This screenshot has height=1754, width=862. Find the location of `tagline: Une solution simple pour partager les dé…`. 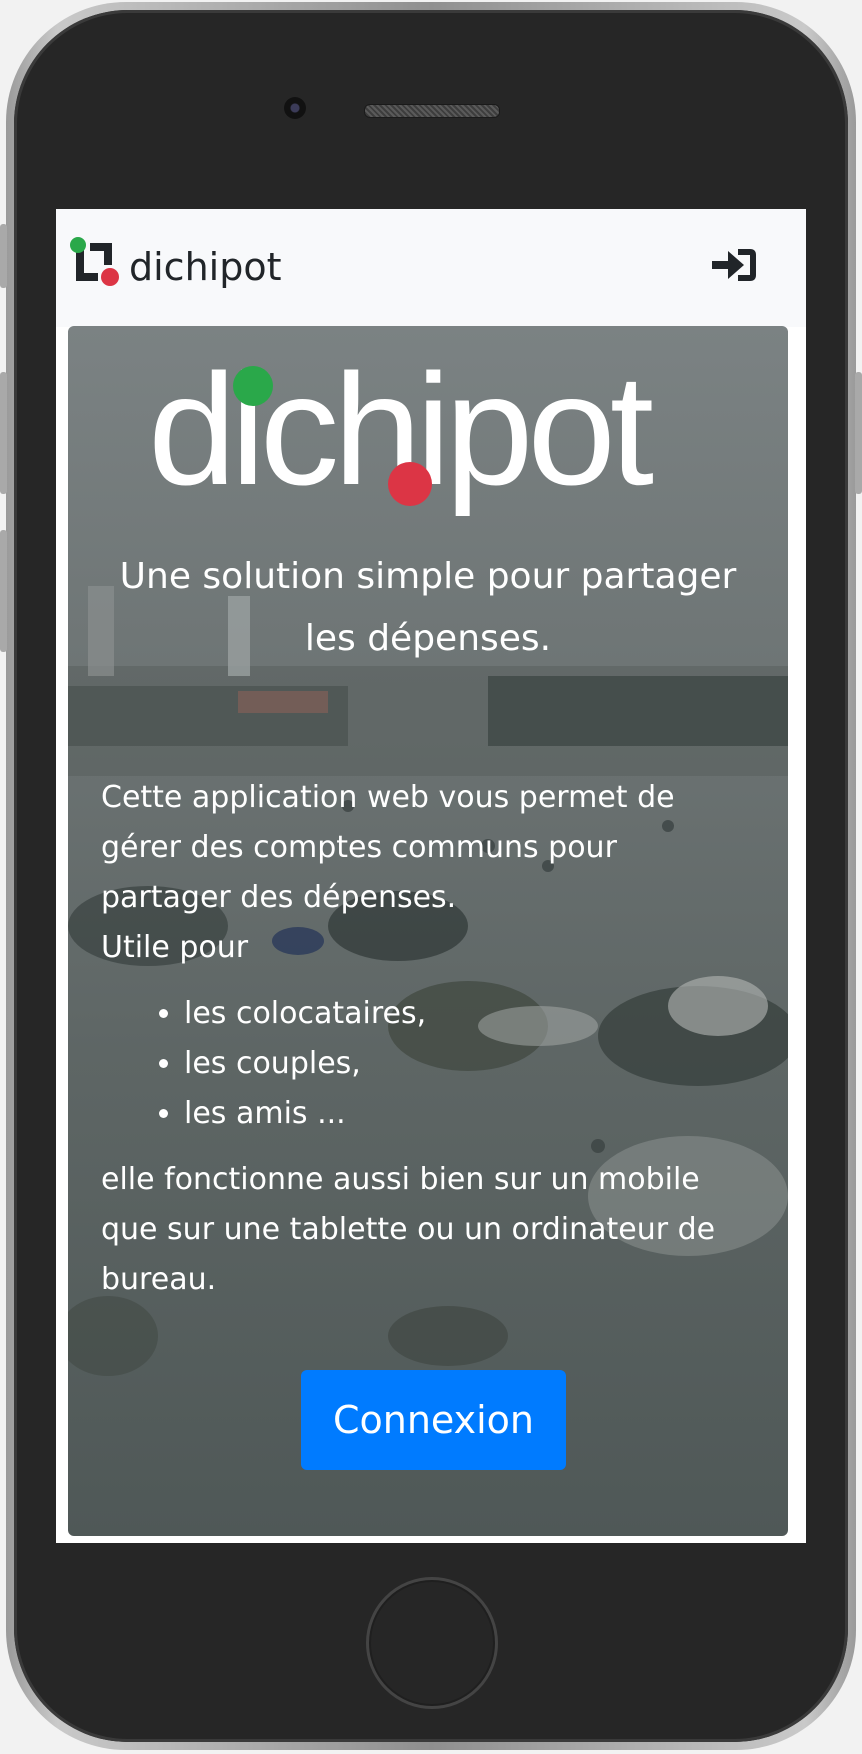

tagline: Une solution simple pour partager les dé… is located at coordinates (428, 607).